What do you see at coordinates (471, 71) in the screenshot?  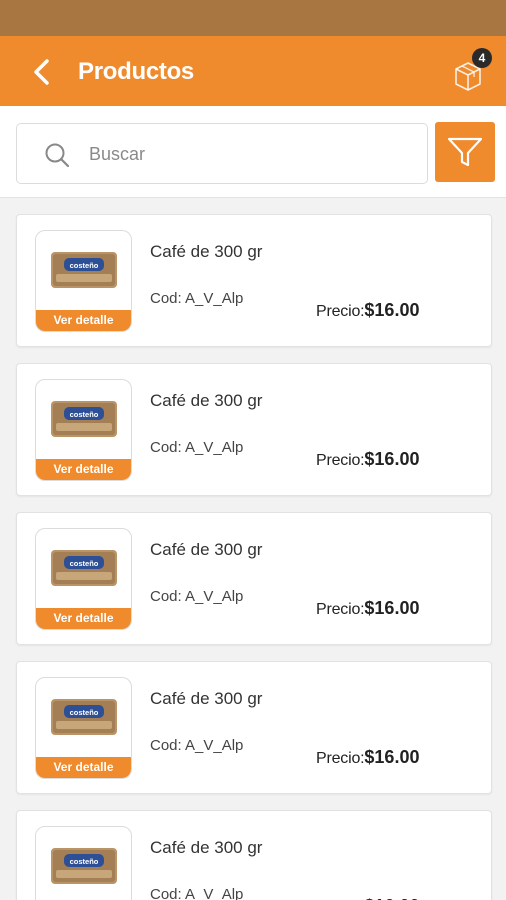 I see `cart-button: 4` at bounding box center [471, 71].